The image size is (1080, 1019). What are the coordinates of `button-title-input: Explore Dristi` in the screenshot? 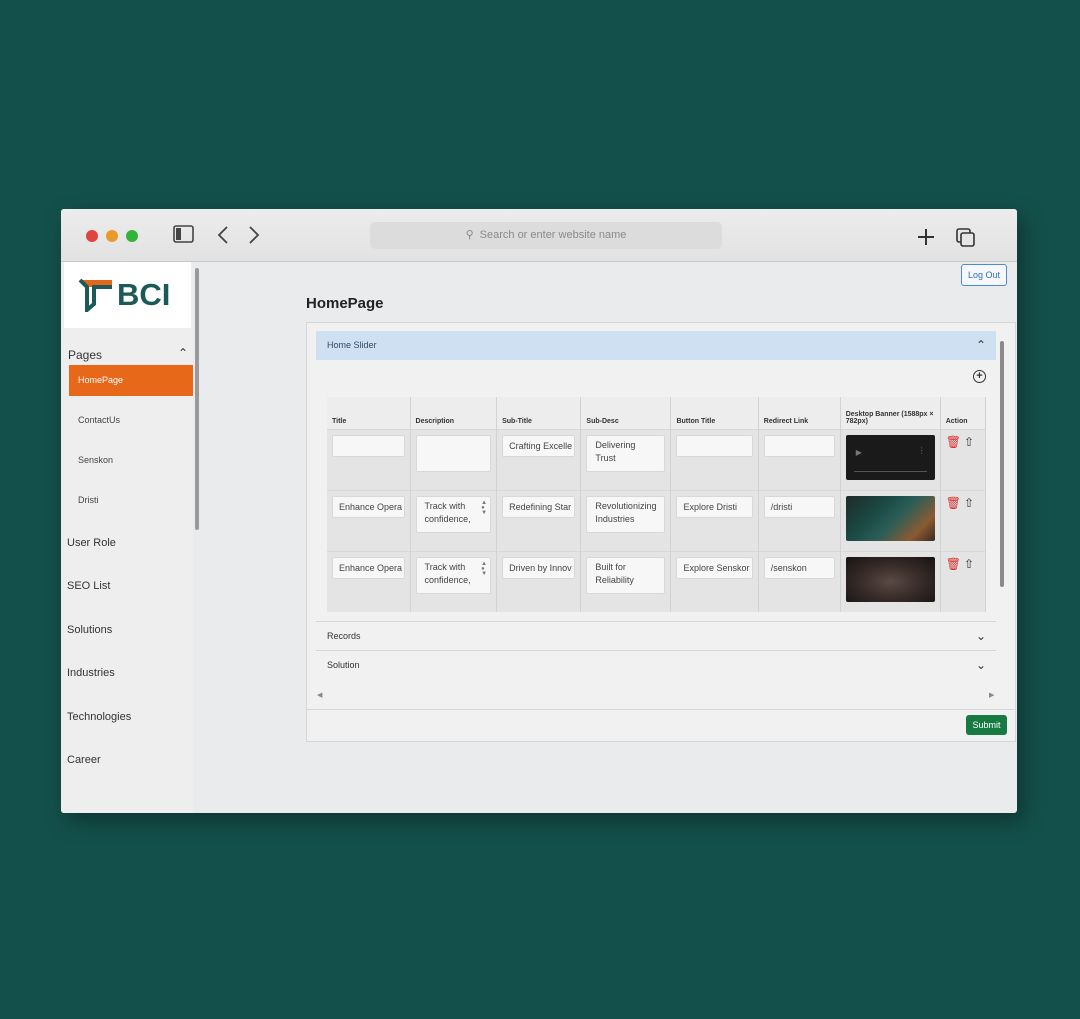 It's located at (714, 507).